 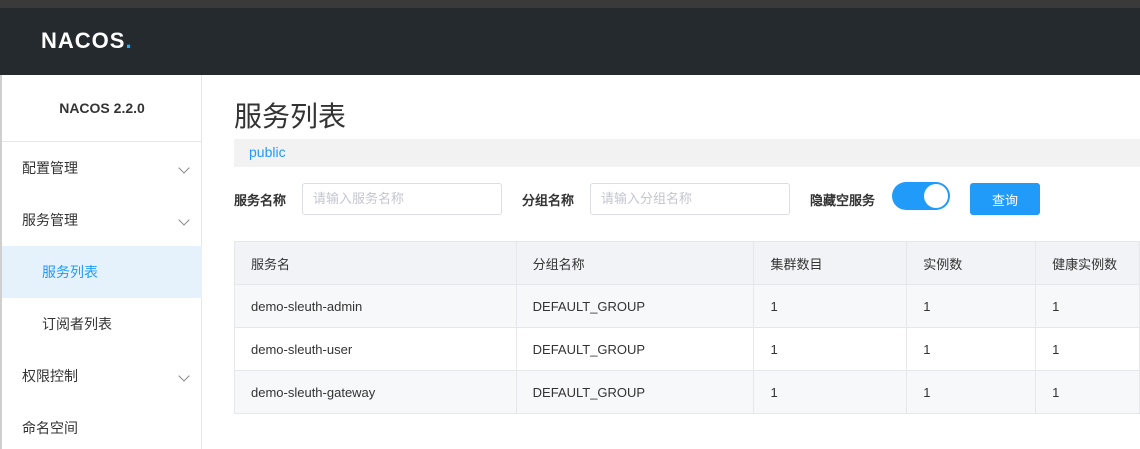 I want to click on column-header: 实例数, so click(x=971, y=263).